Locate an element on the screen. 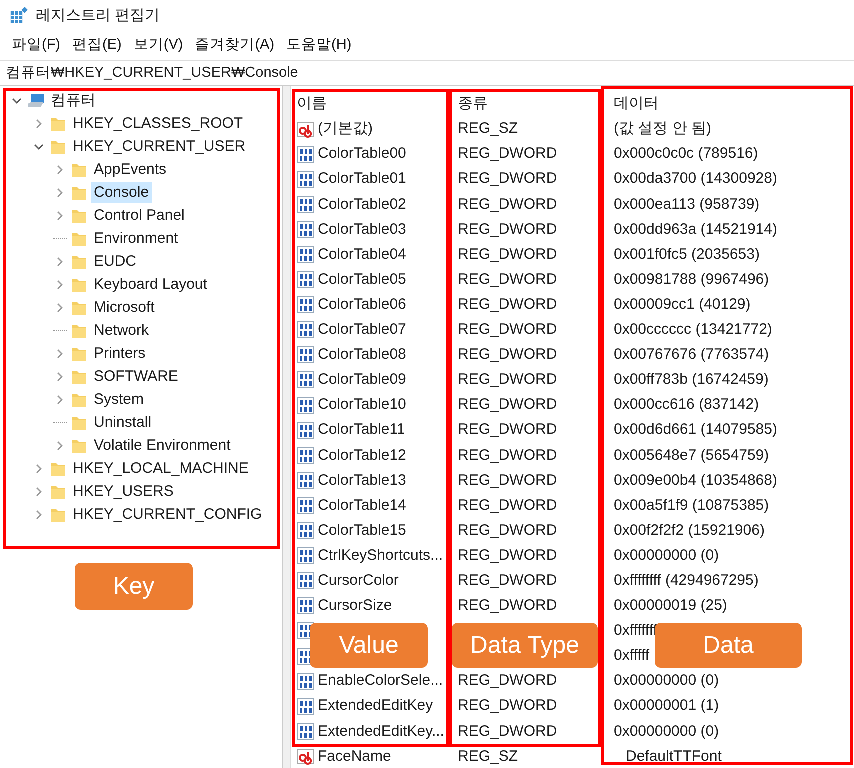 This screenshot has height=768, width=854. value-name: ColorTable03 is located at coordinates (362, 230).